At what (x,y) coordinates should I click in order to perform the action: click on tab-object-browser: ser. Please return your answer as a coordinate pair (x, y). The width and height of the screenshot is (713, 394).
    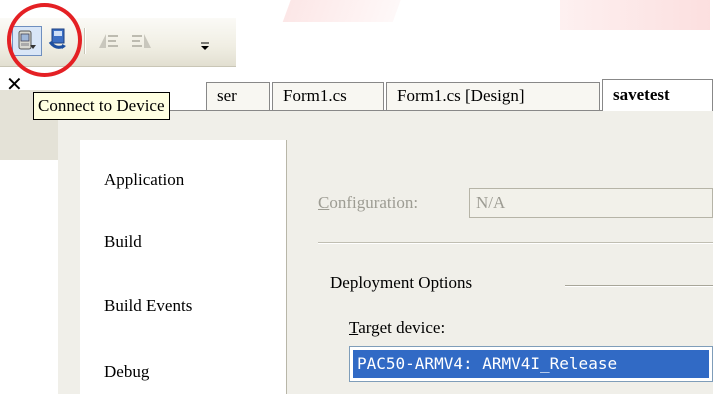
    Looking at the image, I should click on (238, 96).